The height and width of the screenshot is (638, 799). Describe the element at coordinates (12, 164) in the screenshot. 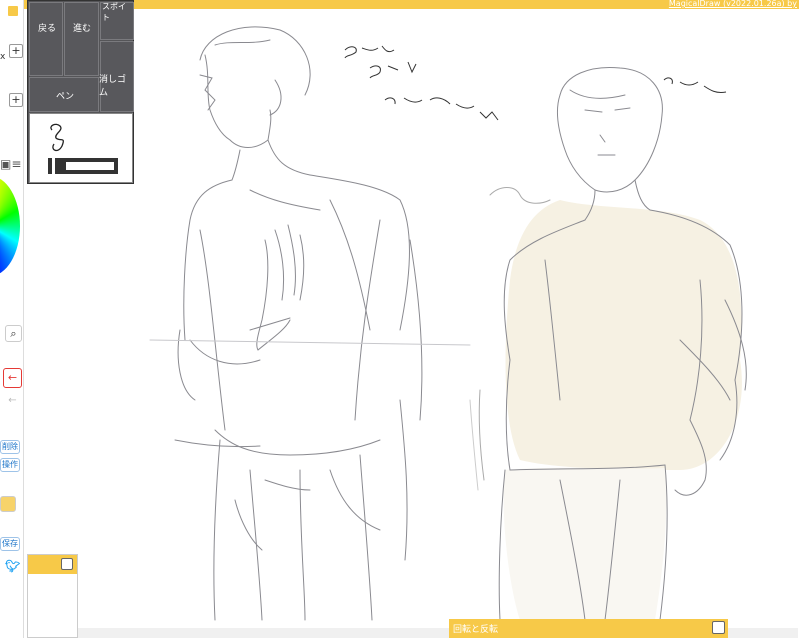

I see `layers-icon: ▣≡` at that location.